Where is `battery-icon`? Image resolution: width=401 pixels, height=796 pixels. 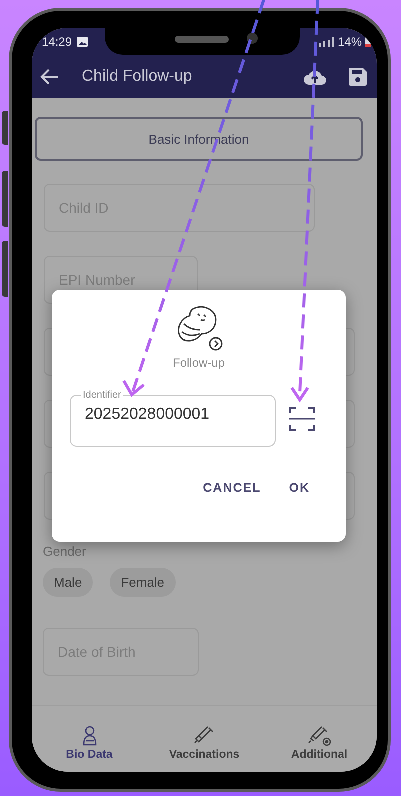
battery-icon is located at coordinates (368, 41).